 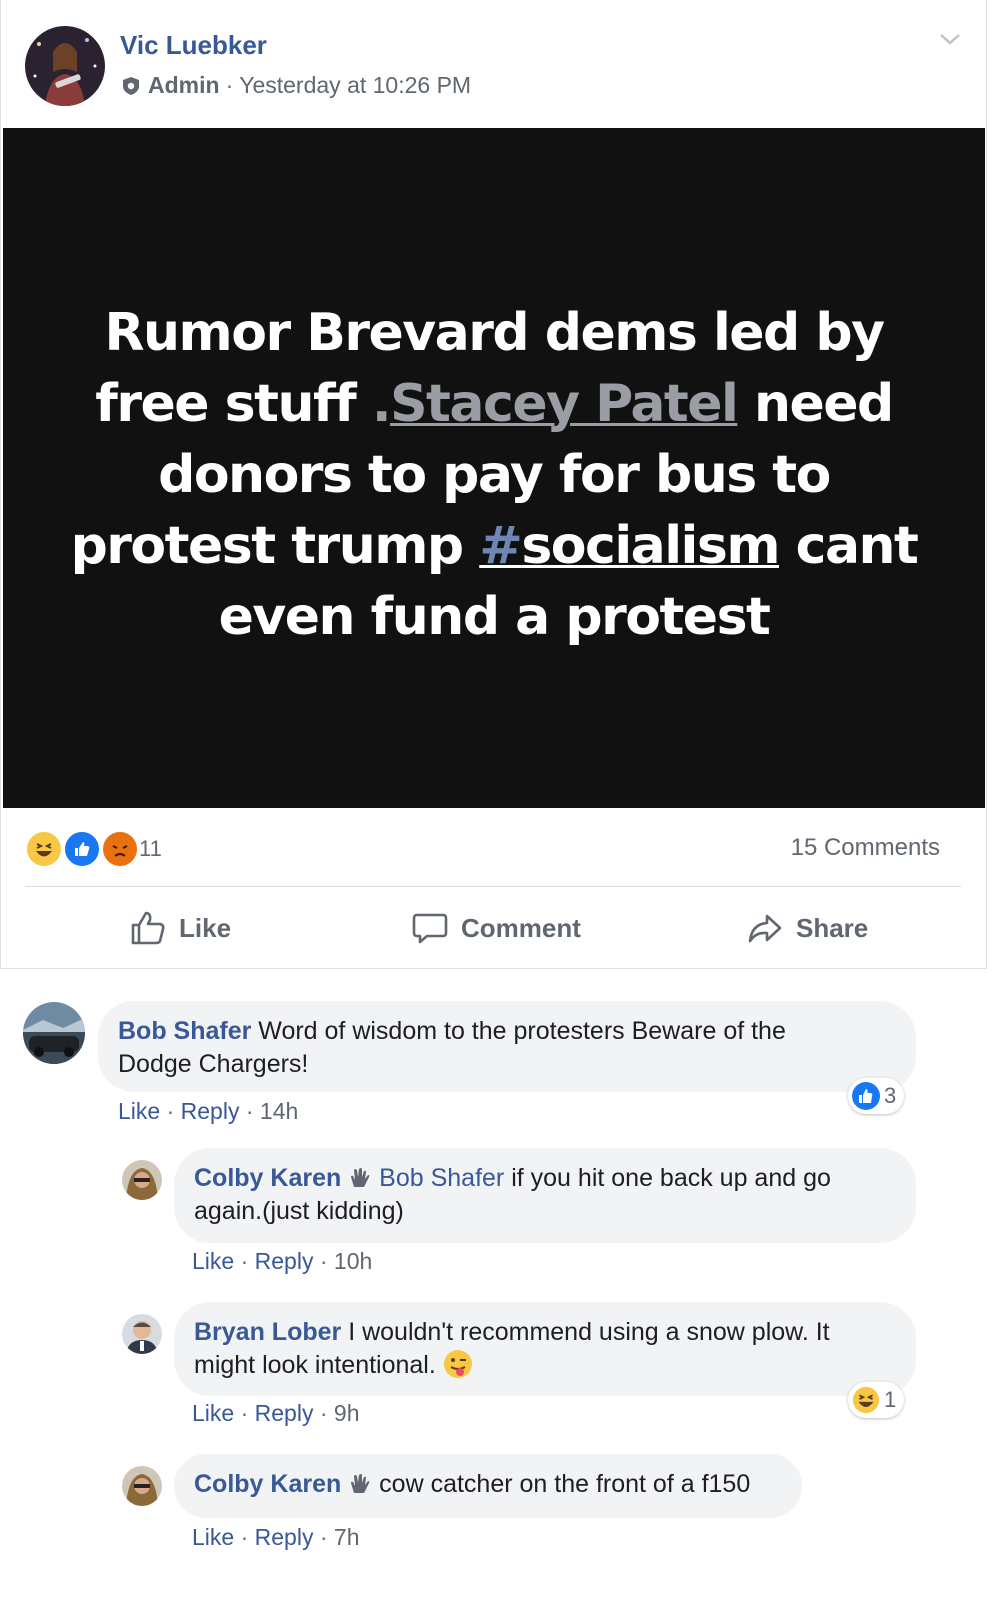 What do you see at coordinates (441, 1178) in the screenshot?
I see `mentioned-user: Bob Shafer` at bounding box center [441, 1178].